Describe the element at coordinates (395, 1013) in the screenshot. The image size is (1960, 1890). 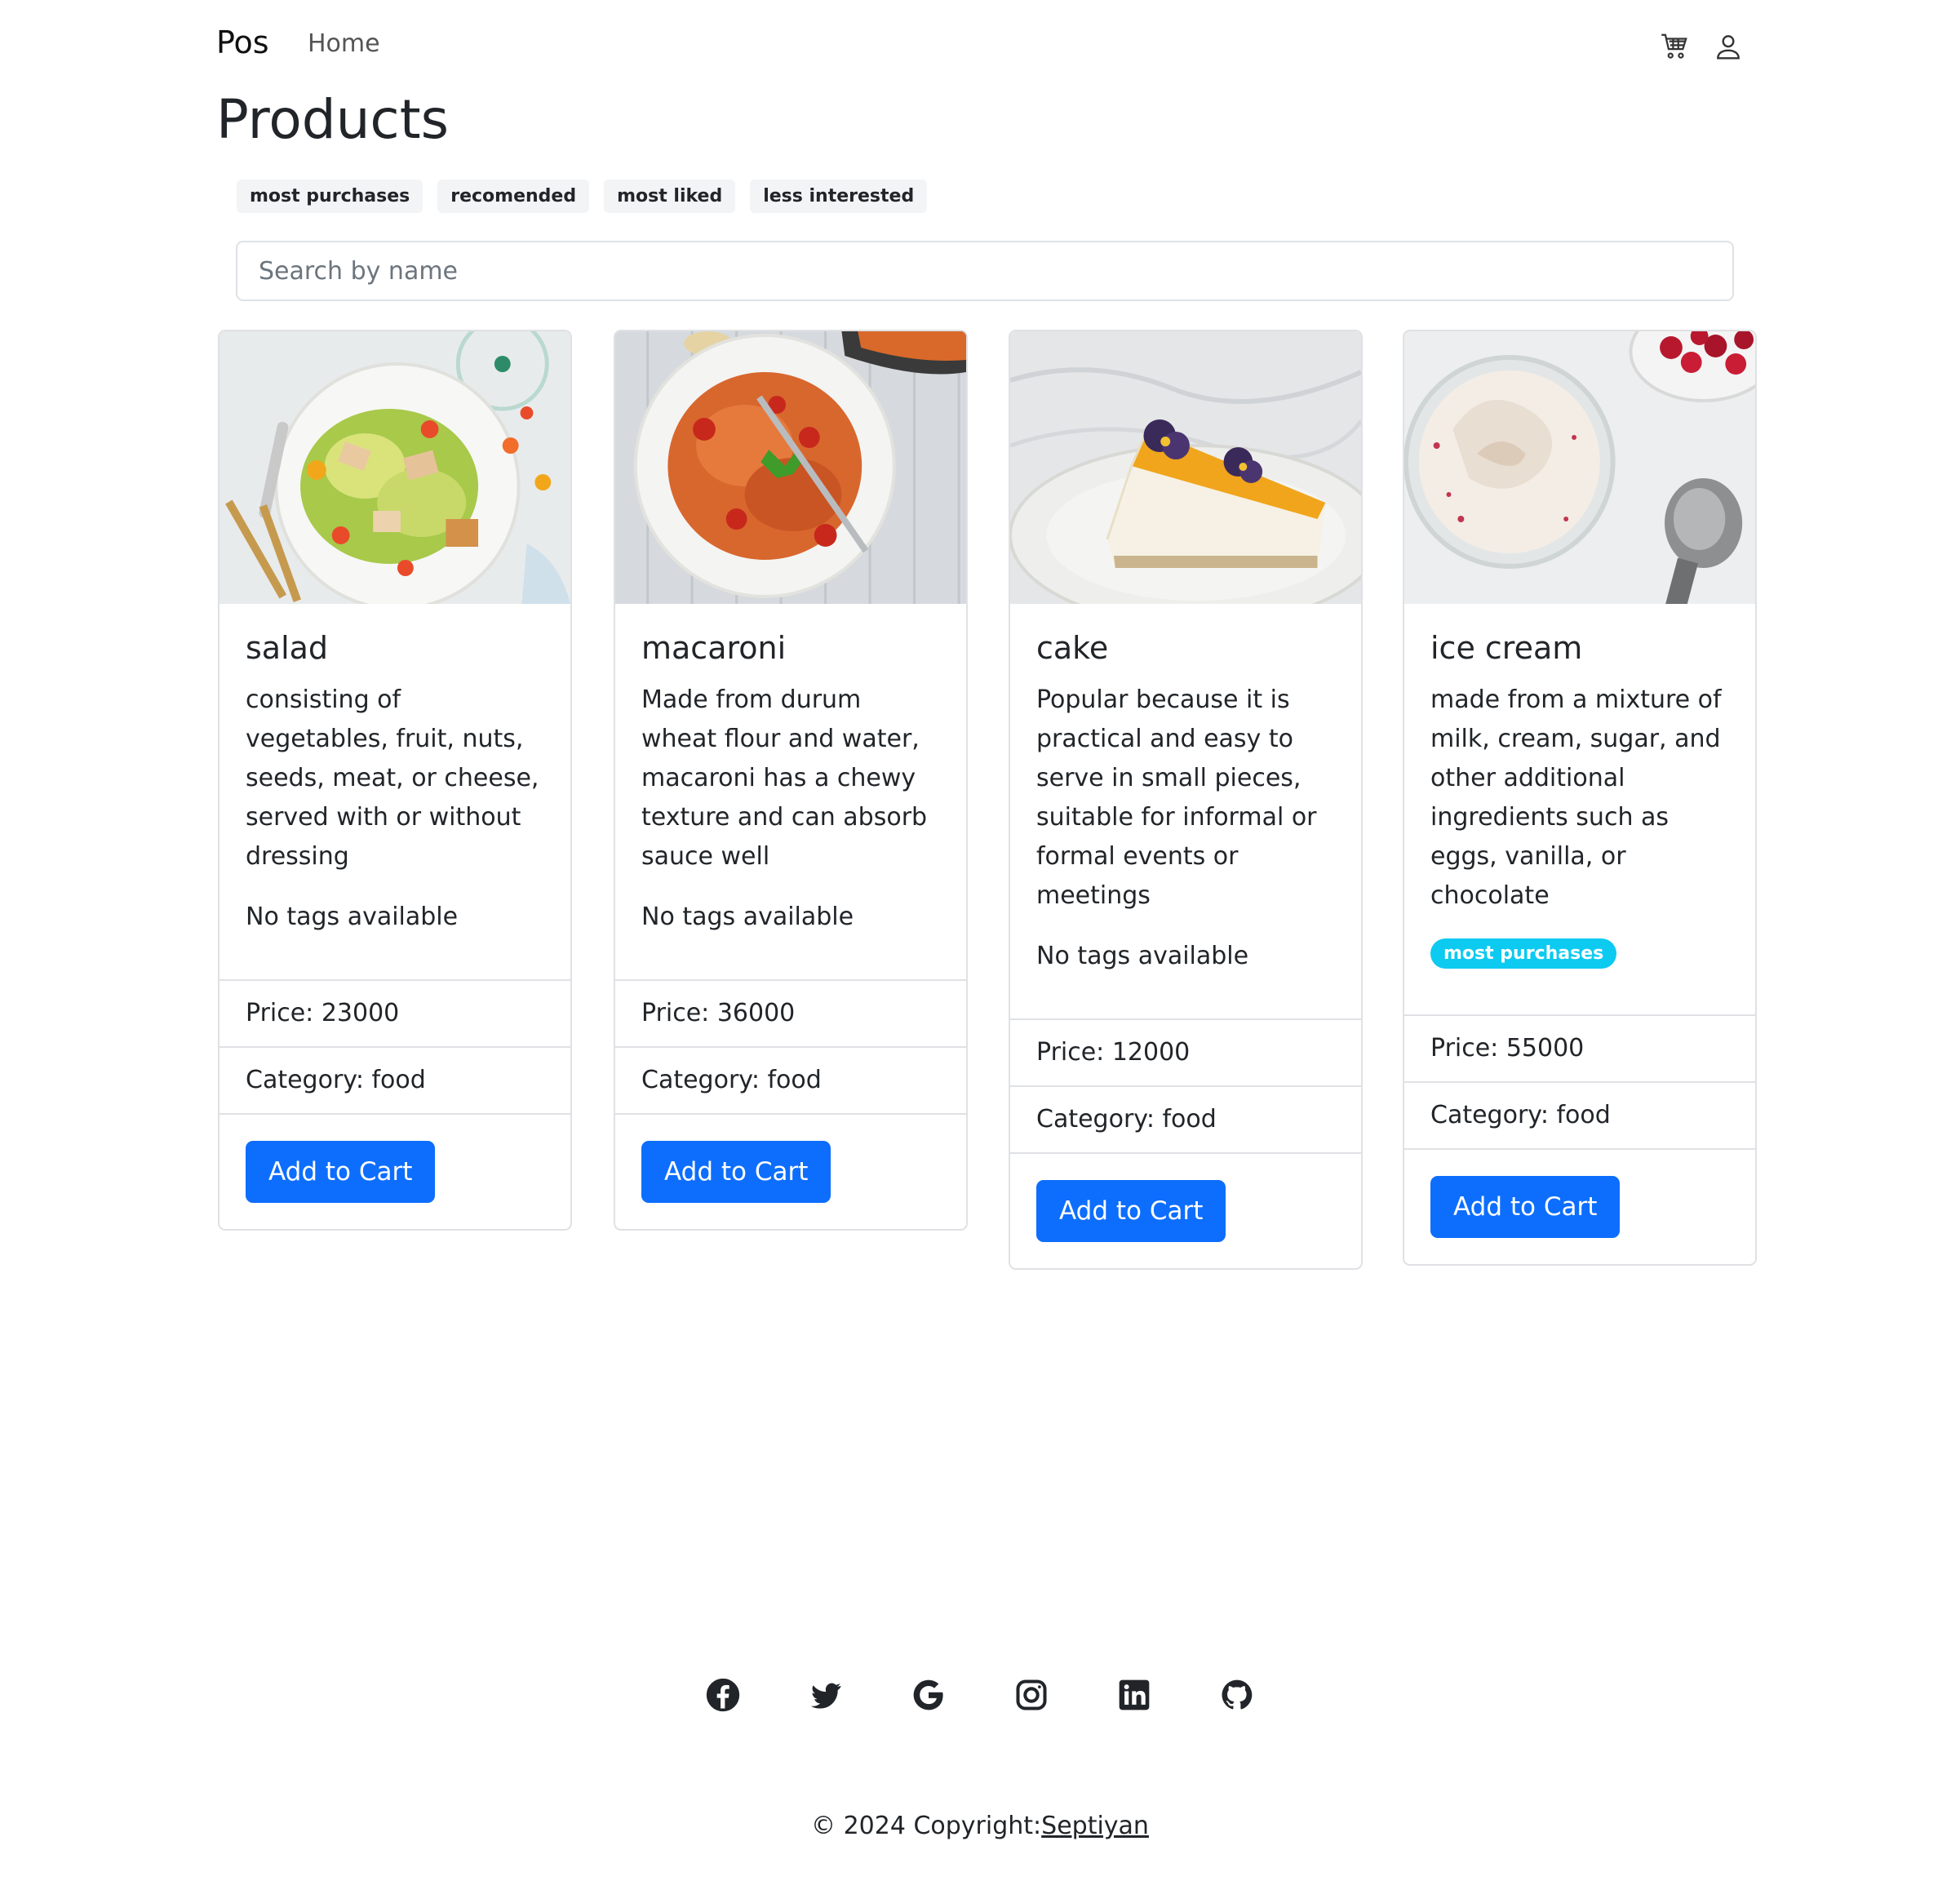
I see `product-price: Price: 23000` at that location.